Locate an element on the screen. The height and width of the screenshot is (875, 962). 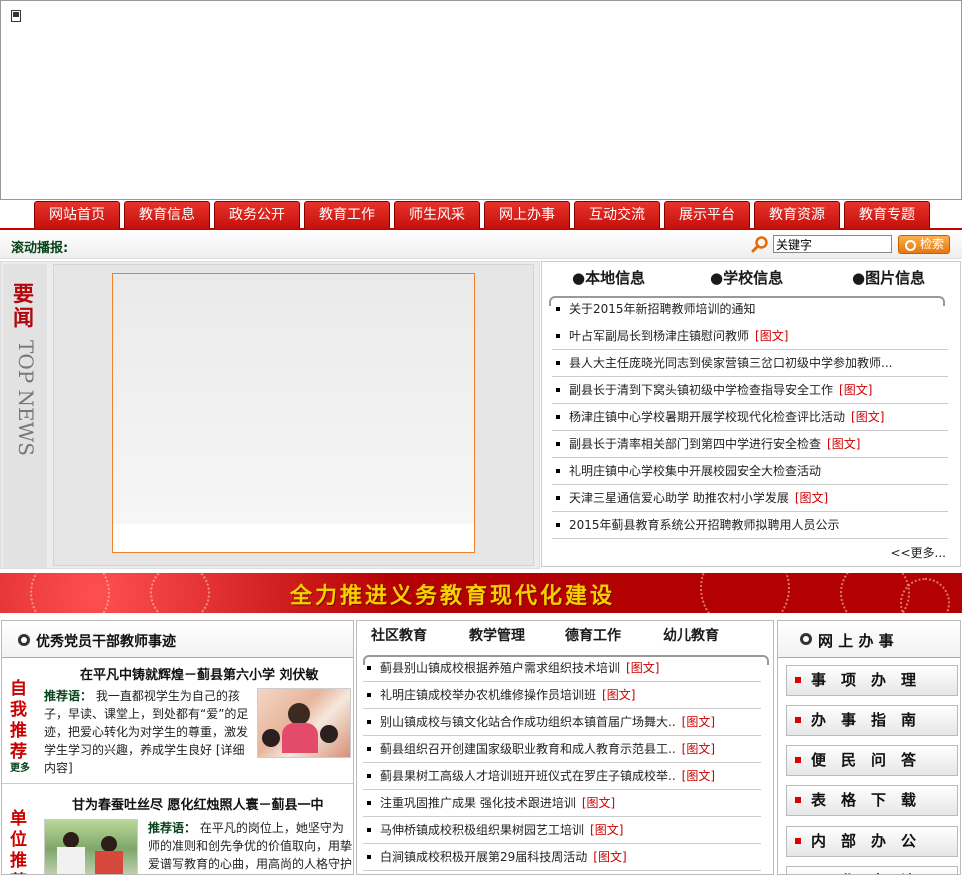
list-item: 杨津庄镇中心学校暑期开展学校现代化检查评比活动 [图文] is located at coordinates (750, 417).